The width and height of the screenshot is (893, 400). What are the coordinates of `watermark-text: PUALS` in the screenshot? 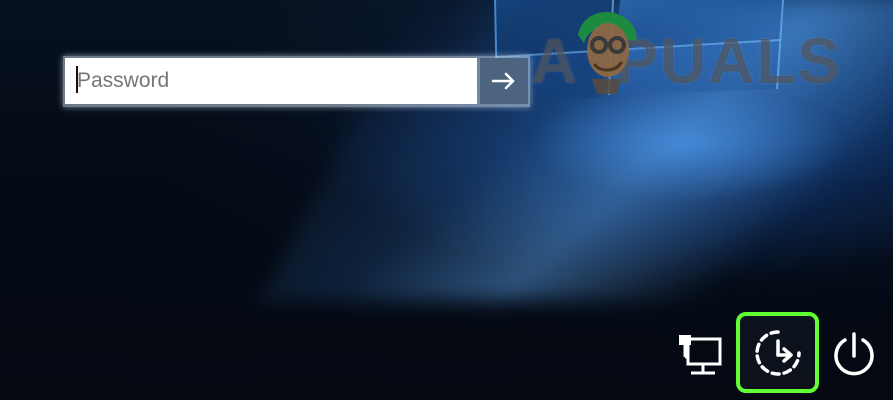 It's located at (729, 61).